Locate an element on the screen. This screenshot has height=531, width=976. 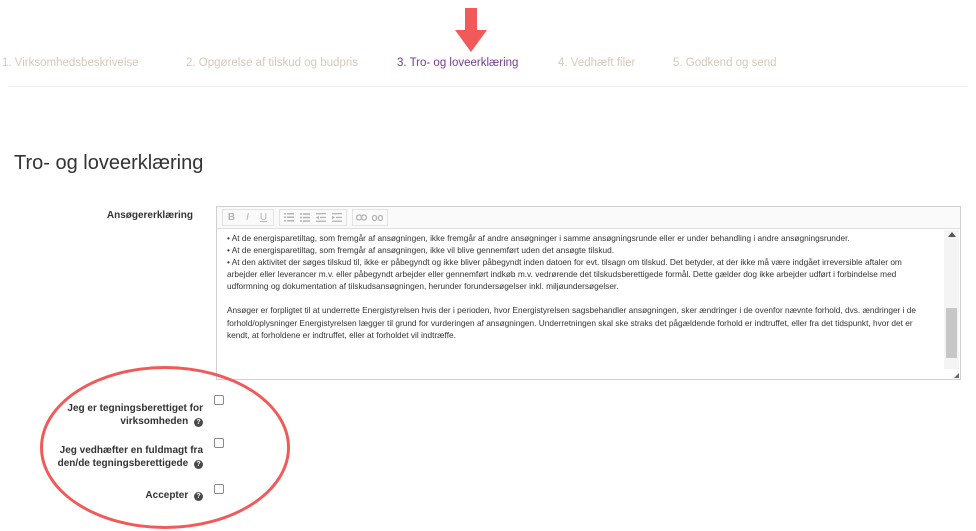
scroll-up-icon is located at coordinates (952, 234).